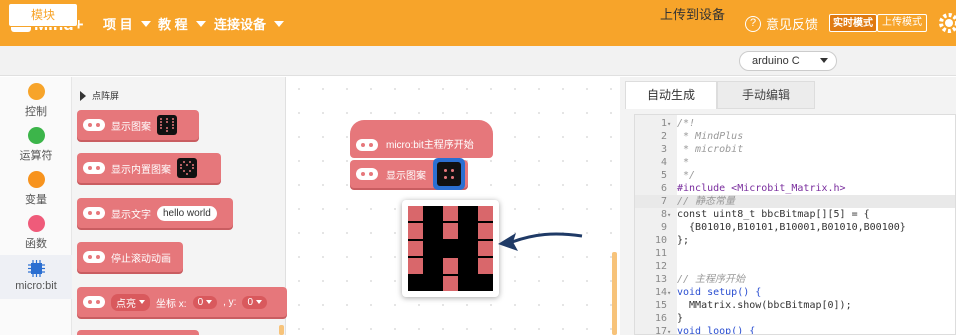 The image size is (956, 335). What do you see at coordinates (795, 123) in the screenshot?
I see `code-line: 1▾/*!` at bounding box center [795, 123].